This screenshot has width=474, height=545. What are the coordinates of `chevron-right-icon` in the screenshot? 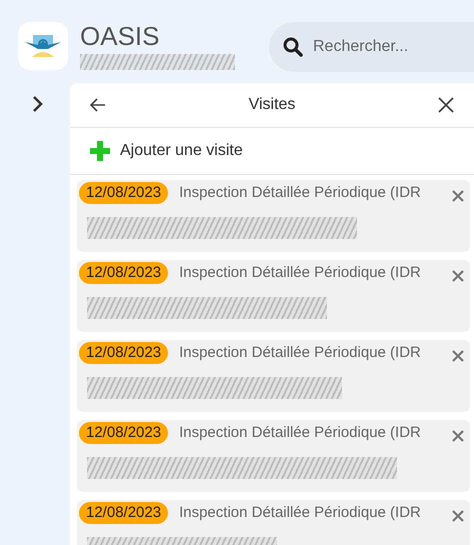 It's located at (38, 104).